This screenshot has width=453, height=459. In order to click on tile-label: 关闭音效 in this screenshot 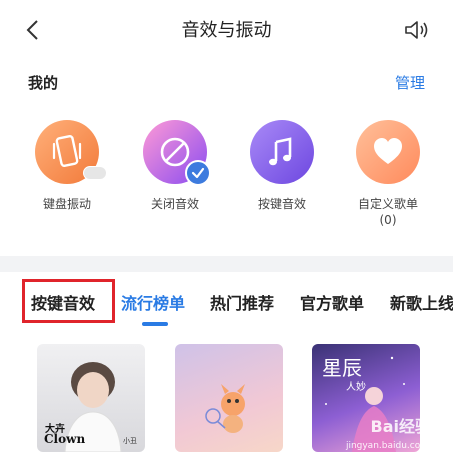, I will do `click(174, 204)`.